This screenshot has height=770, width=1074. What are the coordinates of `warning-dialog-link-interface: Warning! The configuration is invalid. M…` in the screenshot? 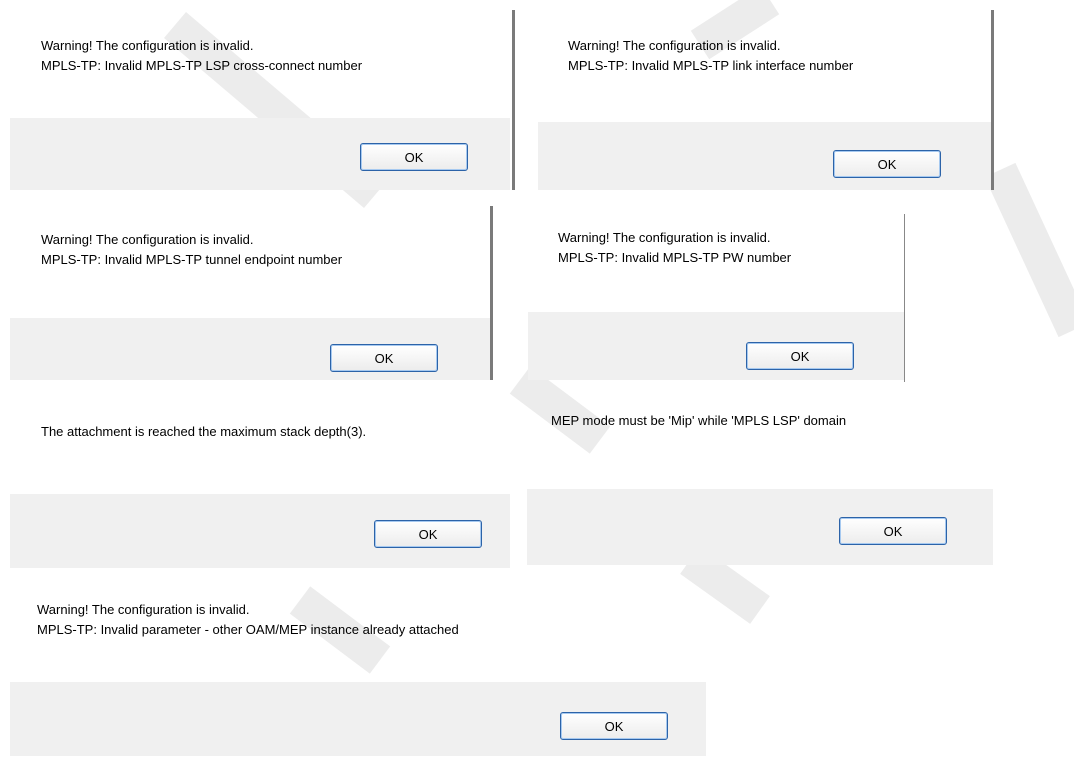 It's located at (766, 106).